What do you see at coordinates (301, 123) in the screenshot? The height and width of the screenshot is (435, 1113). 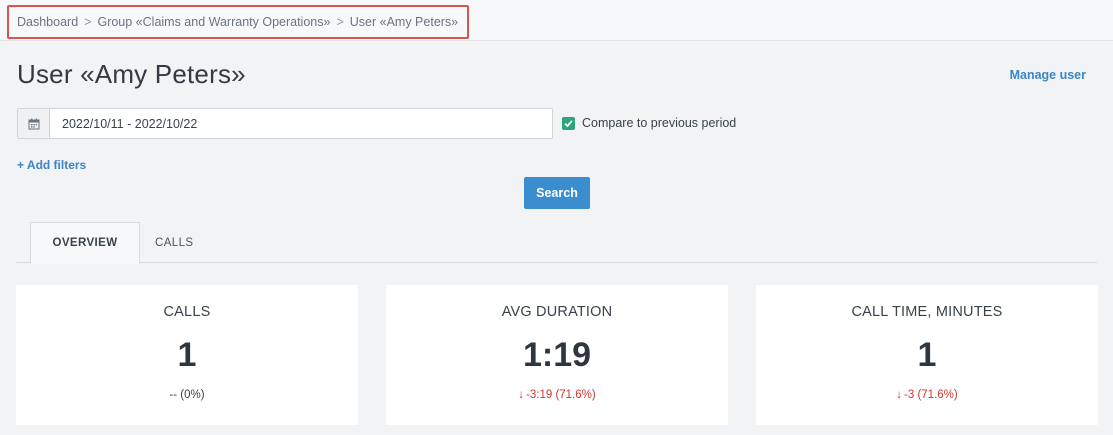 I see `date-range-input` at bounding box center [301, 123].